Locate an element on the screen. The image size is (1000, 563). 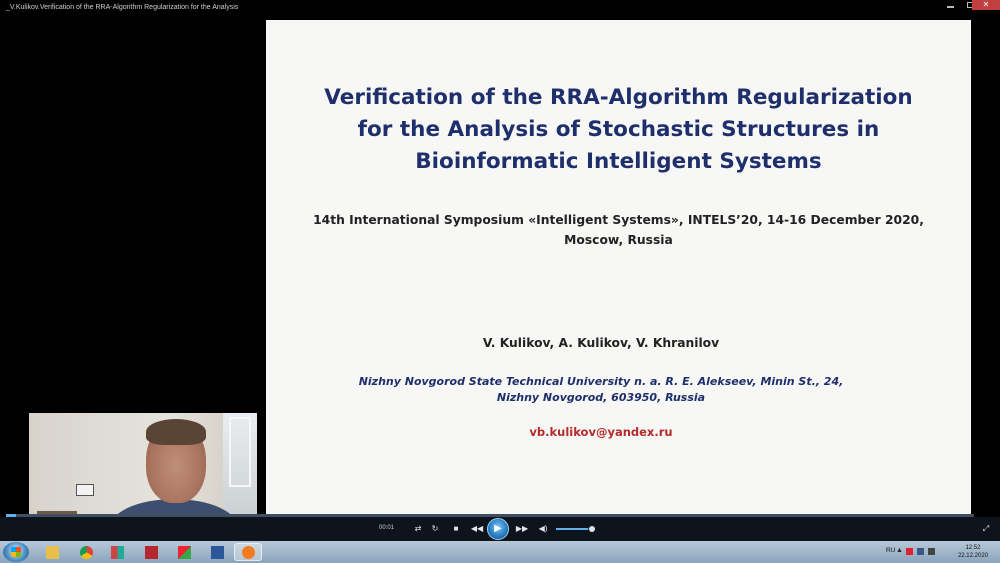
contact-email: vb.kulikov@yandex.ru is located at coordinates (601, 432).